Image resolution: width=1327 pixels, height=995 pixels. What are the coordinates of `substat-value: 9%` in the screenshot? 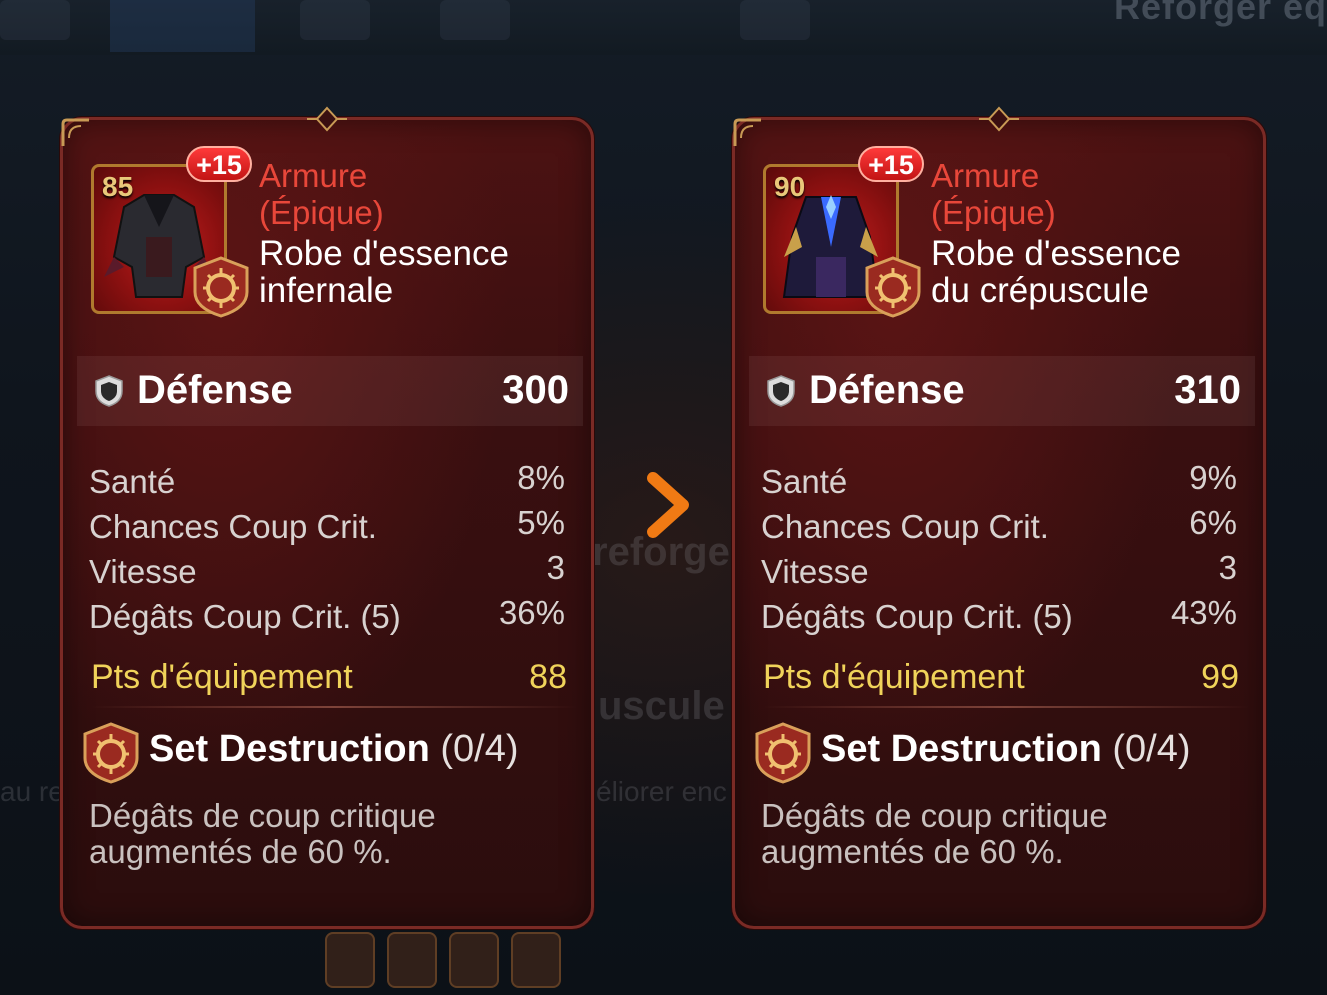 It's located at (1213, 477).